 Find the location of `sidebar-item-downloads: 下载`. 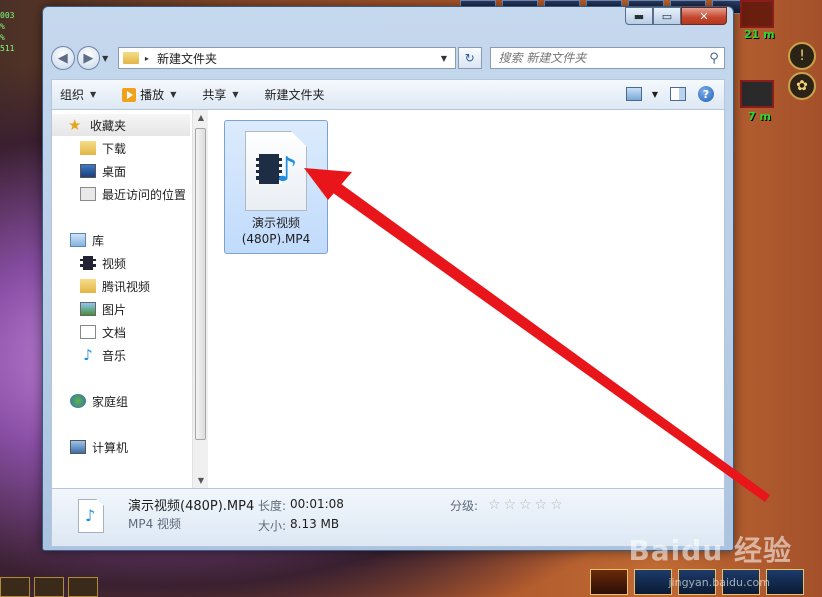

sidebar-item-downloads: 下载 is located at coordinates (89, 148).